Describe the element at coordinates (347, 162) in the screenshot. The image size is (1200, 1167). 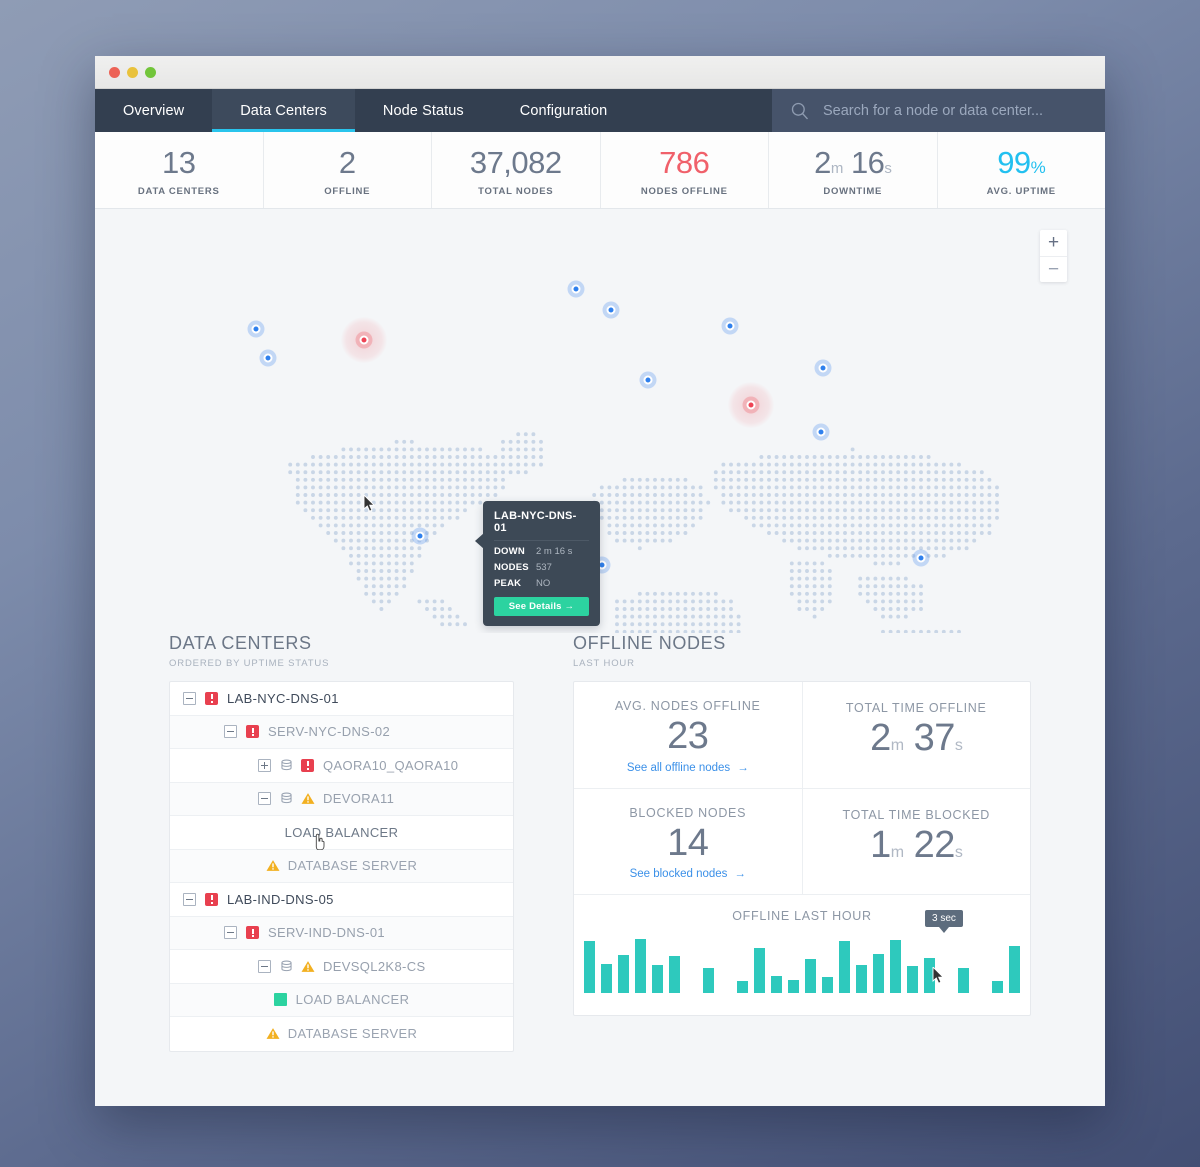
I see `stat-offline-value: 2` at that location.